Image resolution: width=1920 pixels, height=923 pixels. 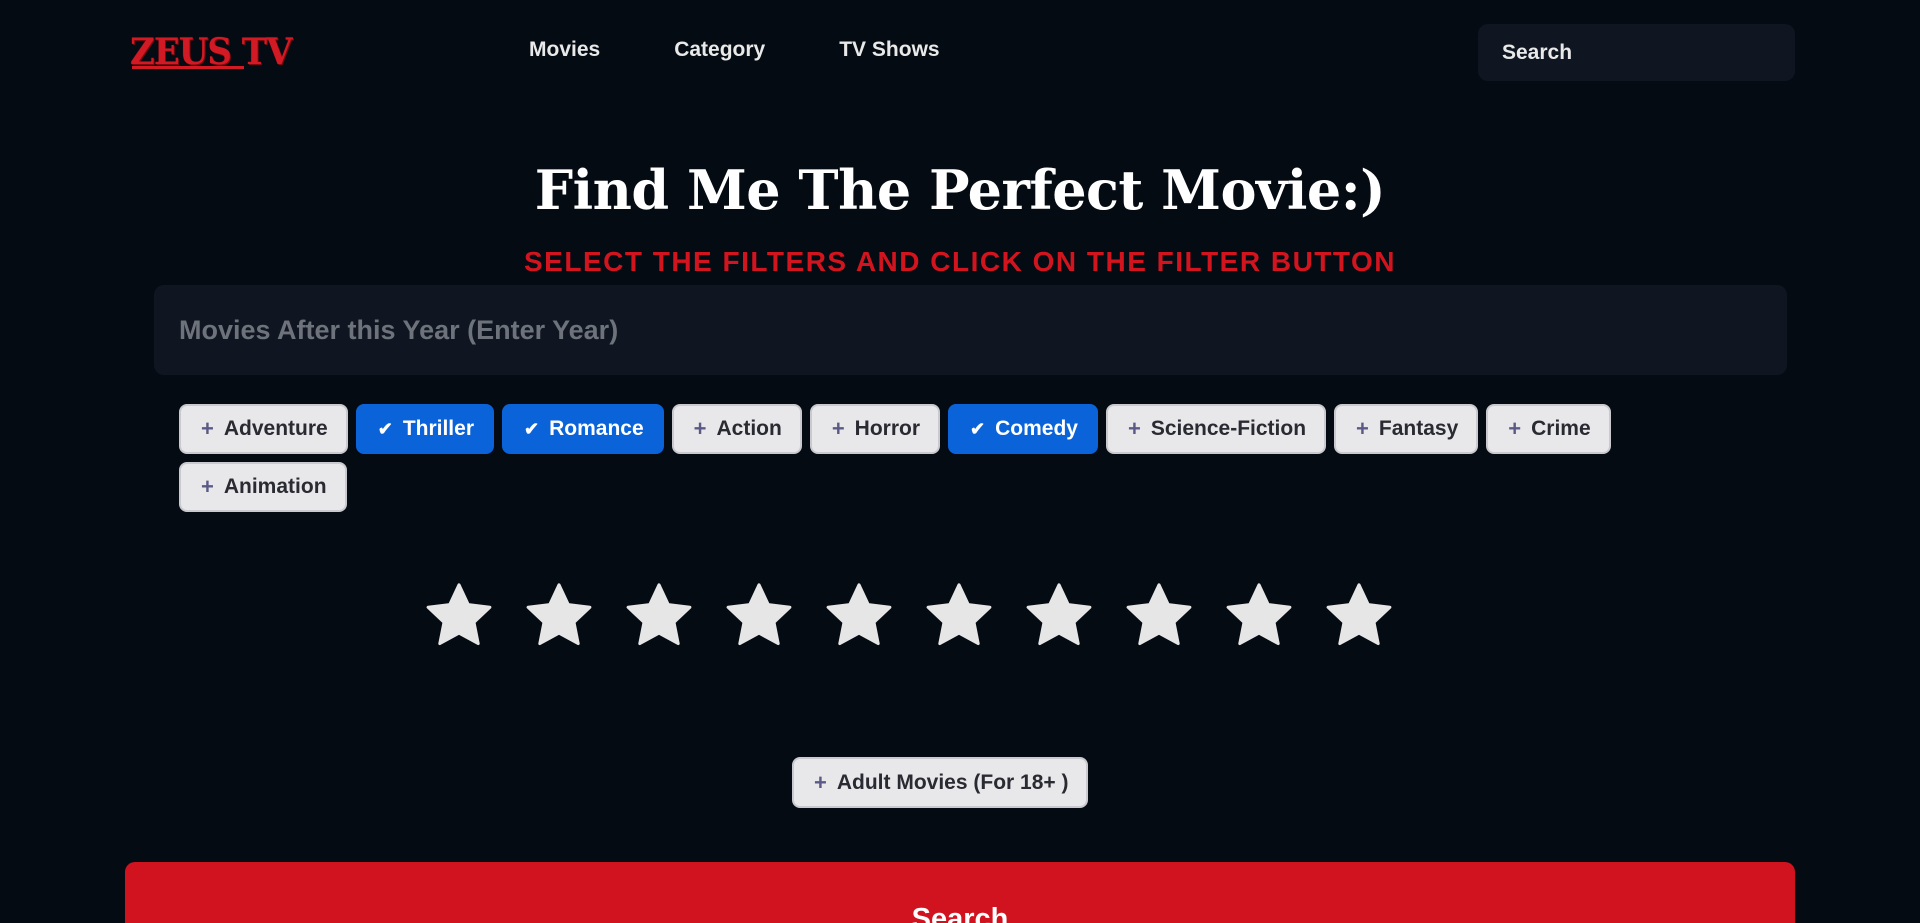 I want to click on genre-chip-fantasy: + Fantasy, so click(x=1406, y=429).